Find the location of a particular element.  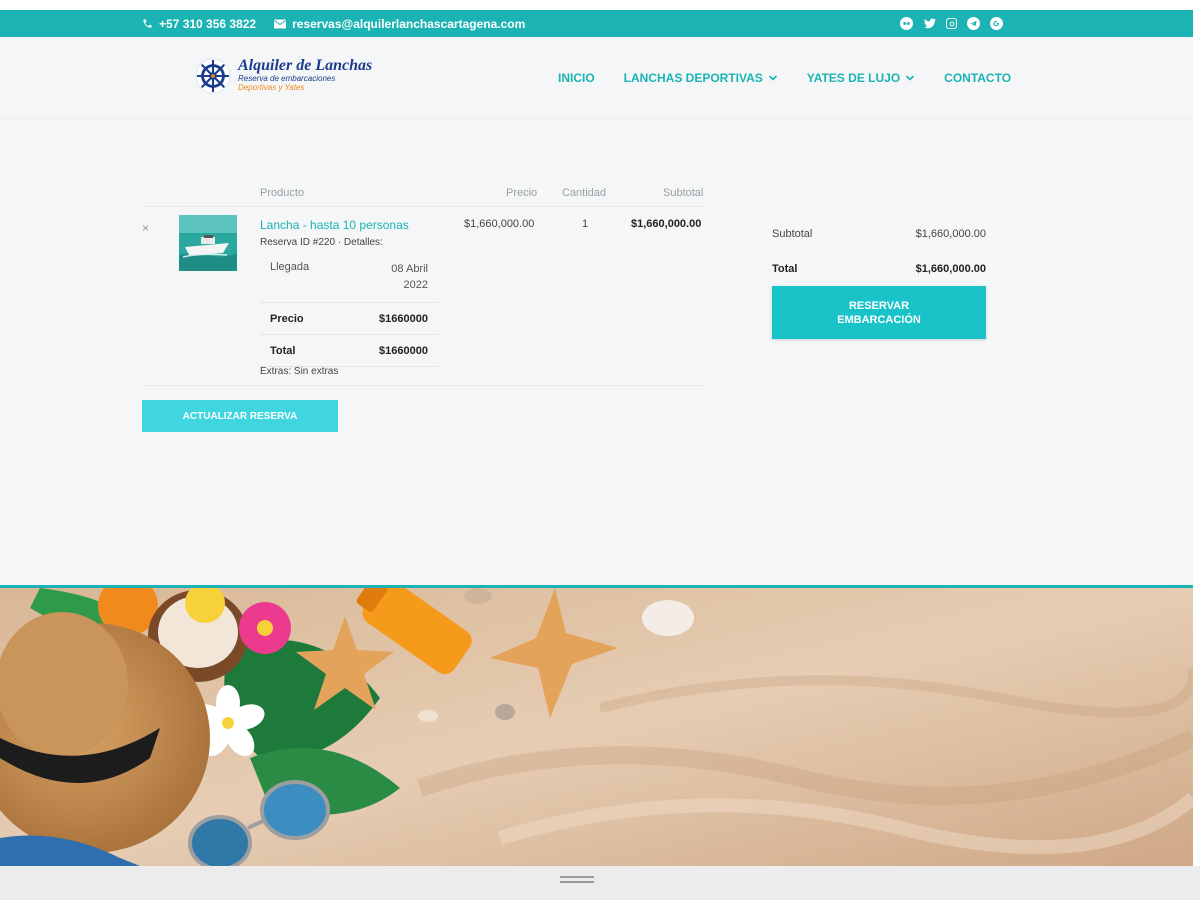

tripadvisor-icon is located at coordinates (906, 23).